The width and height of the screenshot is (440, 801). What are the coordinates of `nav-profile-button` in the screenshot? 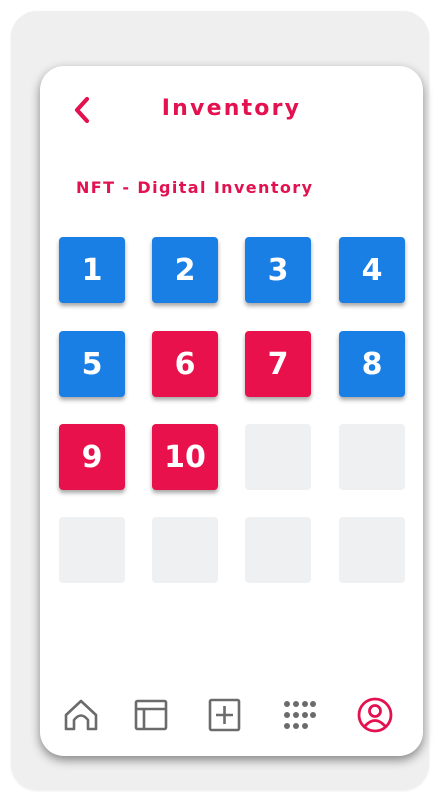 It's located at (375, 715).